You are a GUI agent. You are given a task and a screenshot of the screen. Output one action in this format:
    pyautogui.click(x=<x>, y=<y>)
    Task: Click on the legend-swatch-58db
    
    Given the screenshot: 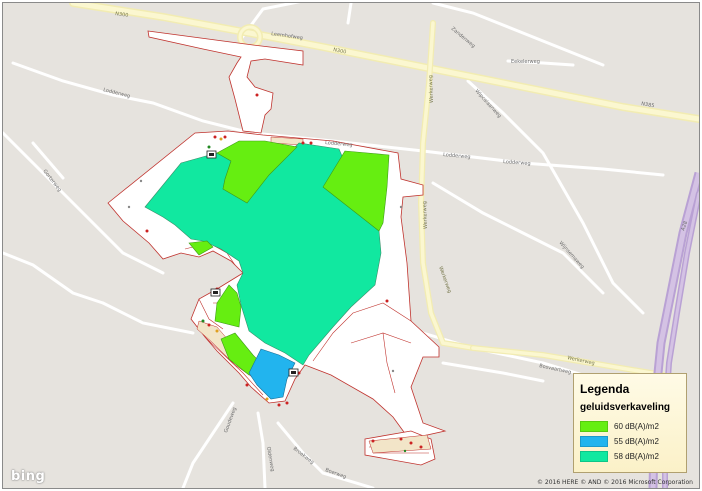 What is the action you would take?
    pyautogui.click(x=594, y=456)
    